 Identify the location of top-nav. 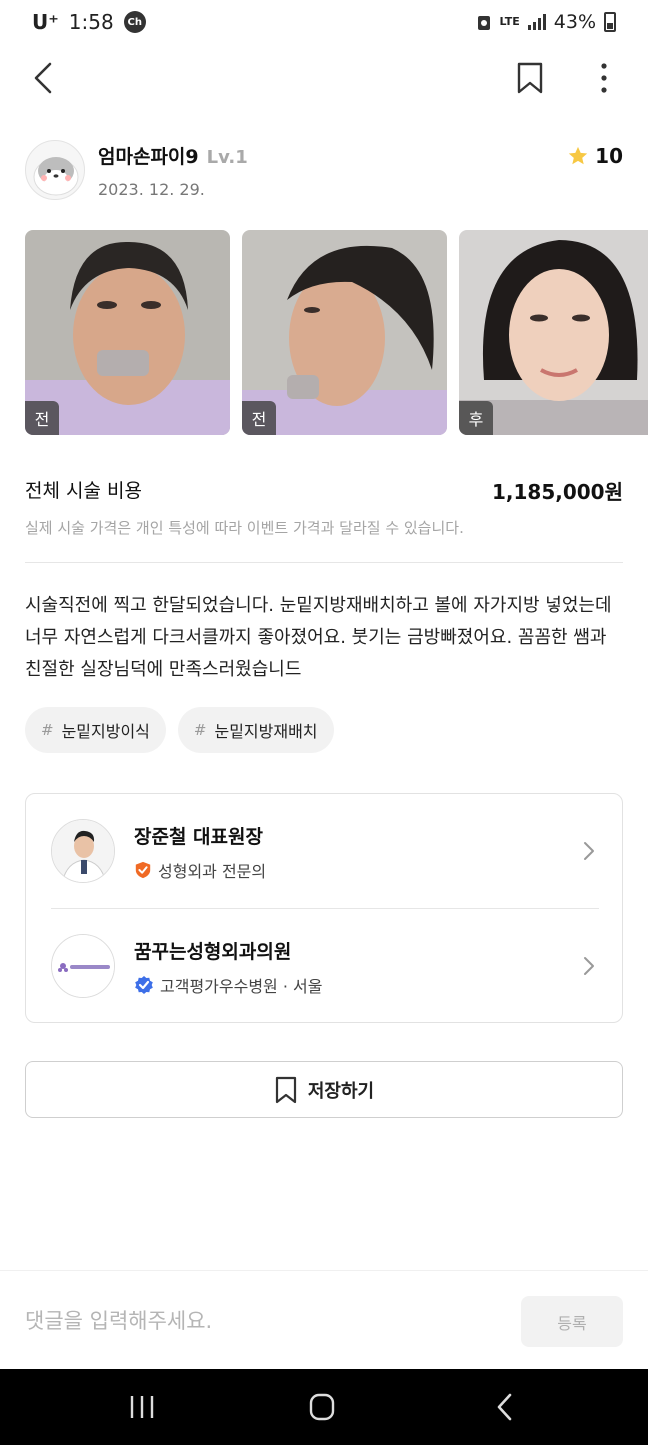
(324, 78).